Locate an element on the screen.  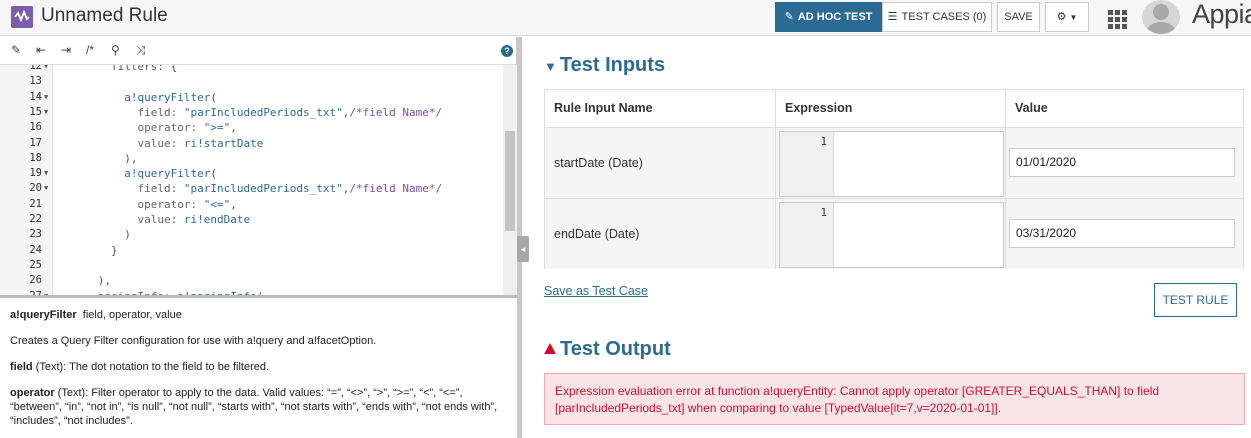
line-number: 13 is located at coordinates (35, 81).